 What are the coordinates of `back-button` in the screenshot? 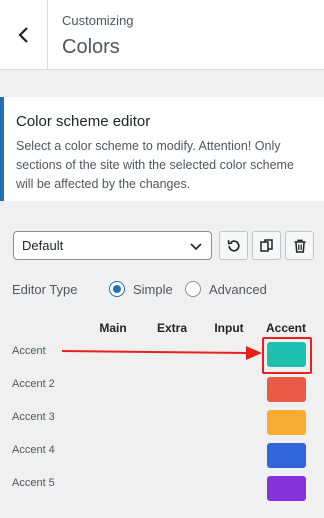 It's located at (24, 34).